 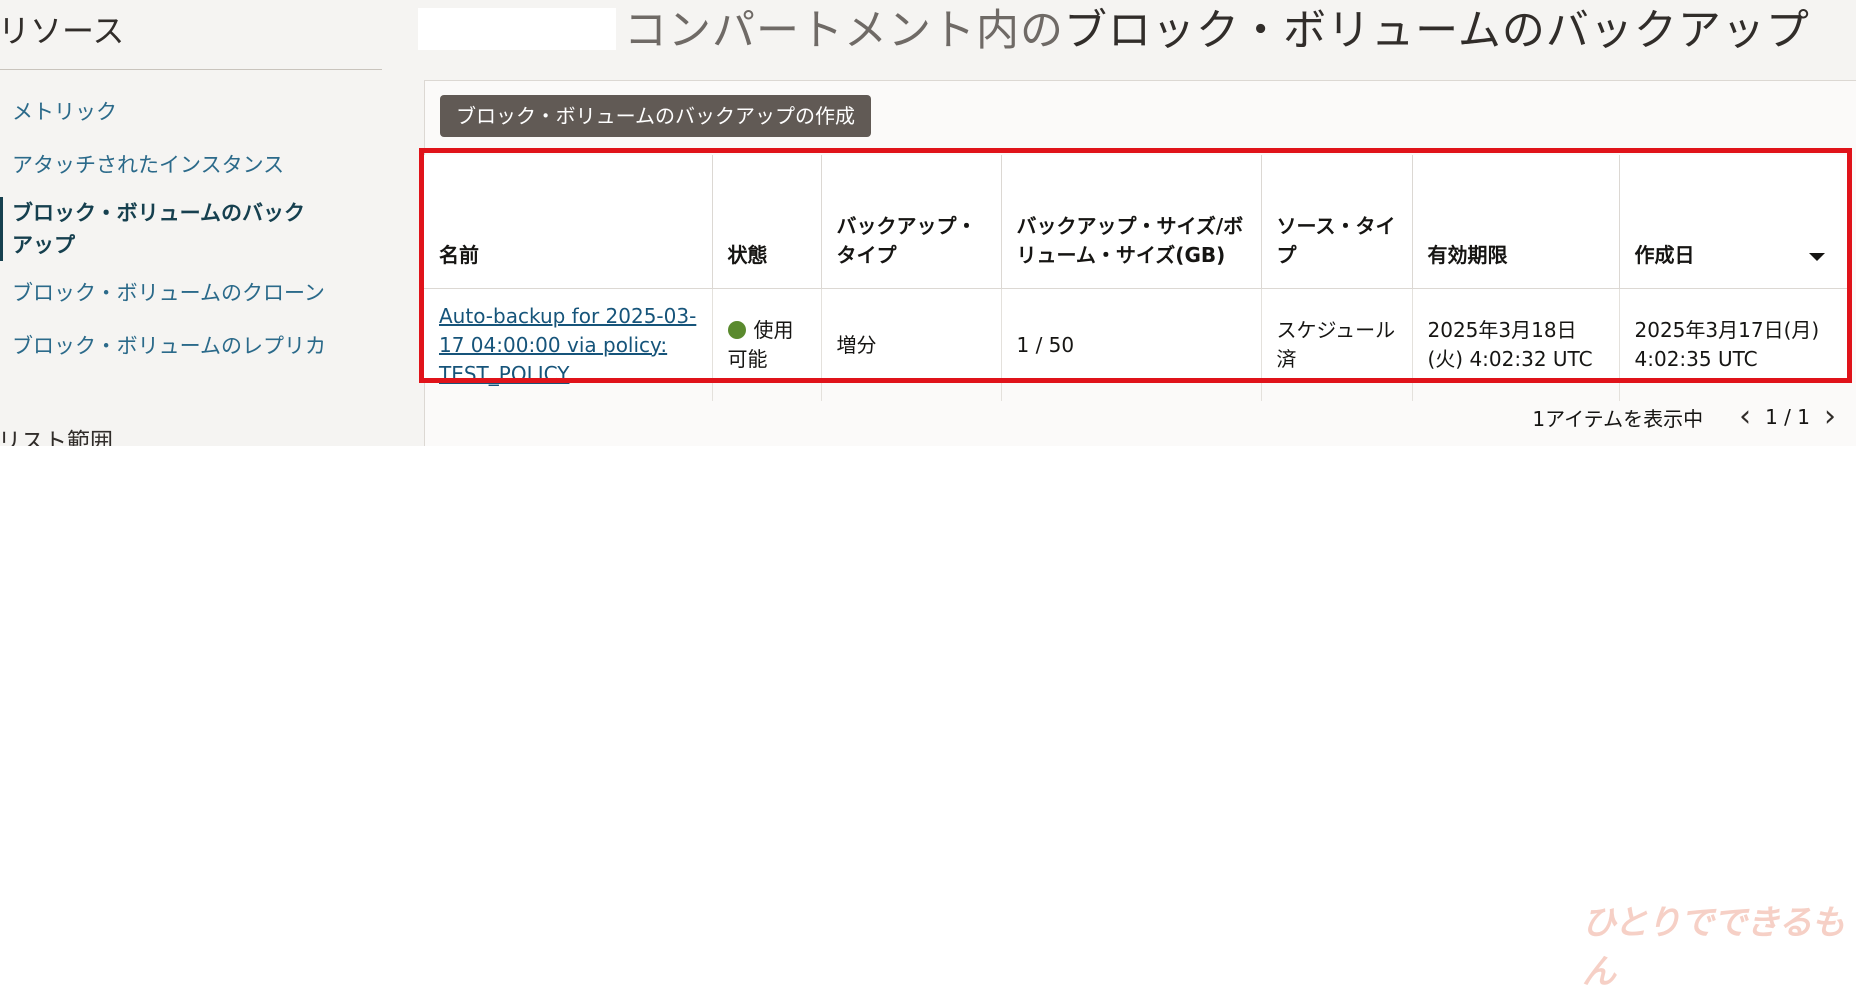 What do you see at coordinates (1618, 418) in the screenshot?
I see `pagination-summary: 1アイテムを表示中` at bounding box center [1618, 418].